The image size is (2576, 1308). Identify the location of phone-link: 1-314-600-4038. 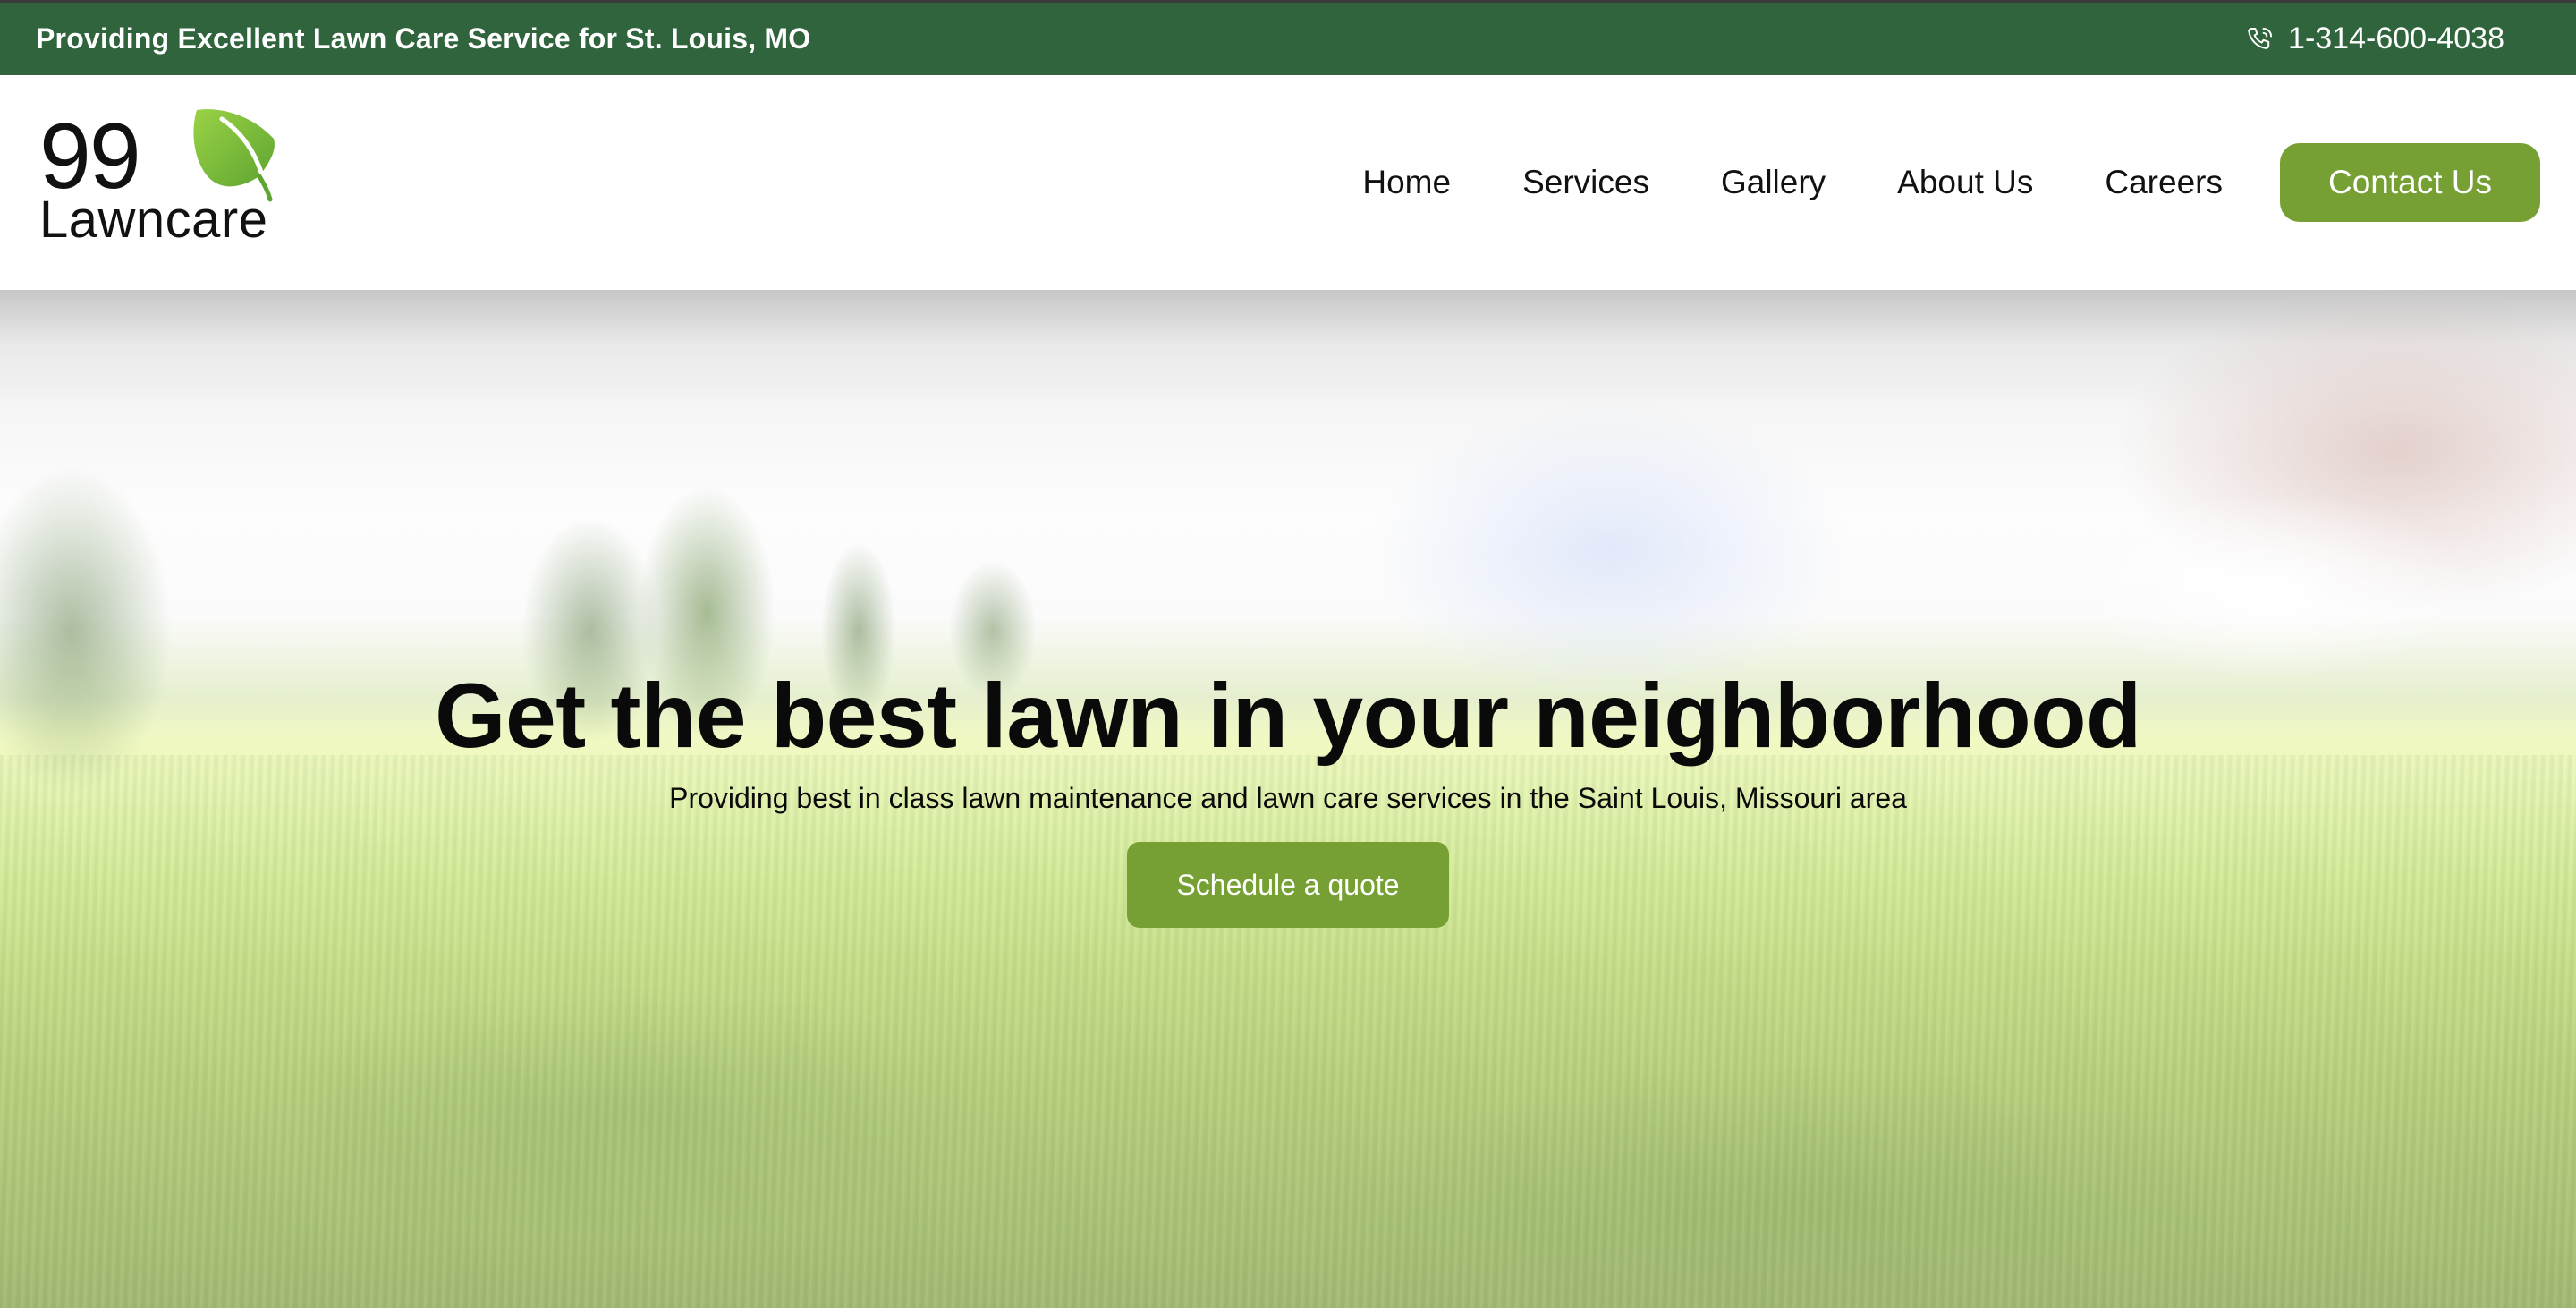
(2374, 38).